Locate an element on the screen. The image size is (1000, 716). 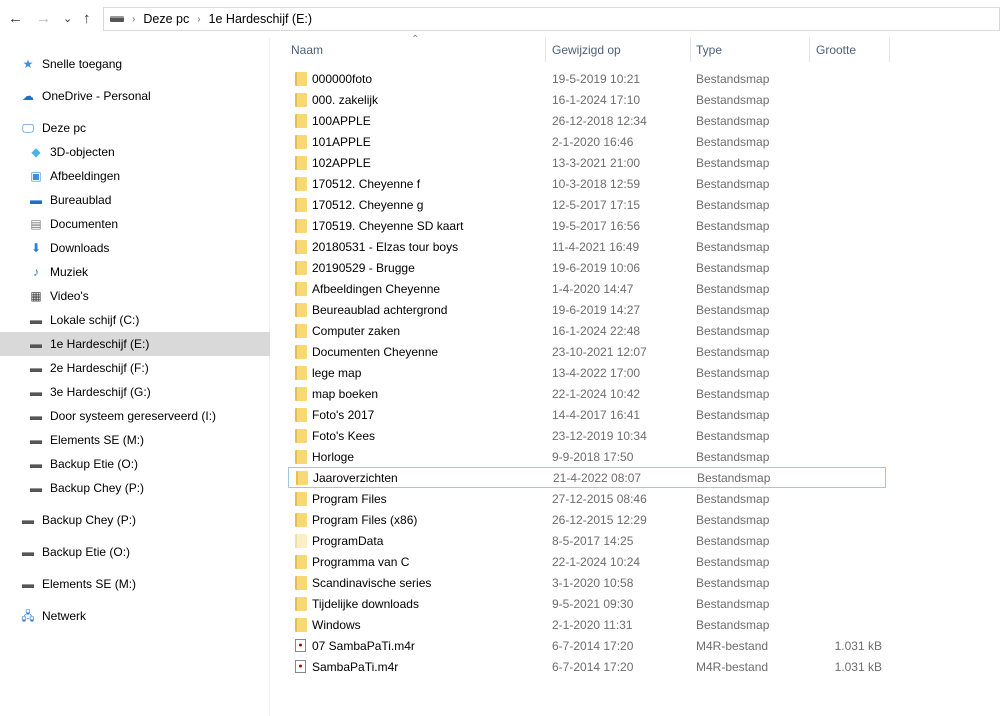
column-size: Grootte is located at coordinates (836, 50).